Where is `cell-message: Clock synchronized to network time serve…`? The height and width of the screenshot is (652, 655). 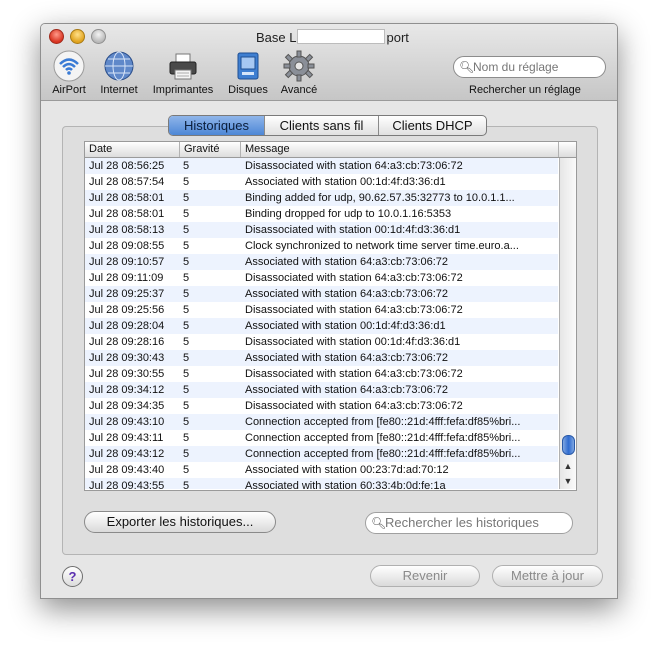 cell-message: Clock synchronized to network time serve… is located at coordinates (382, 246).